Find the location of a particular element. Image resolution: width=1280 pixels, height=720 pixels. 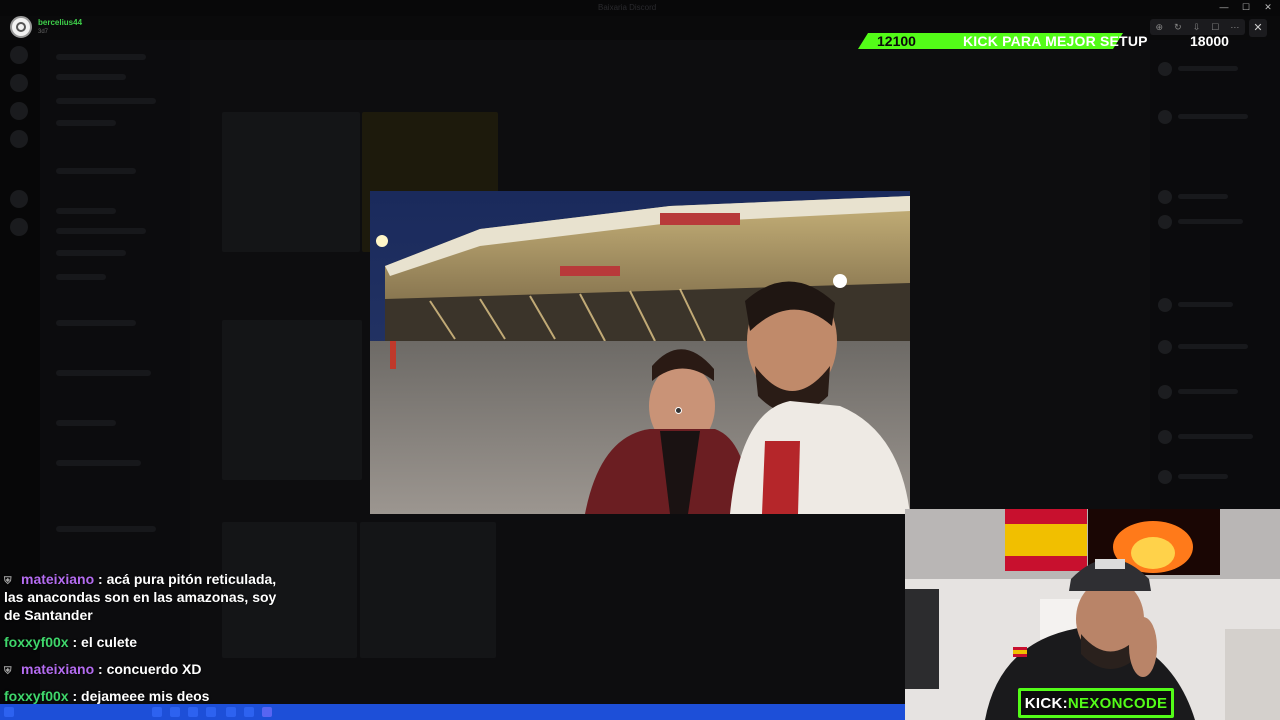

user-sub: 3d7 is located at coordinates (43, 32).